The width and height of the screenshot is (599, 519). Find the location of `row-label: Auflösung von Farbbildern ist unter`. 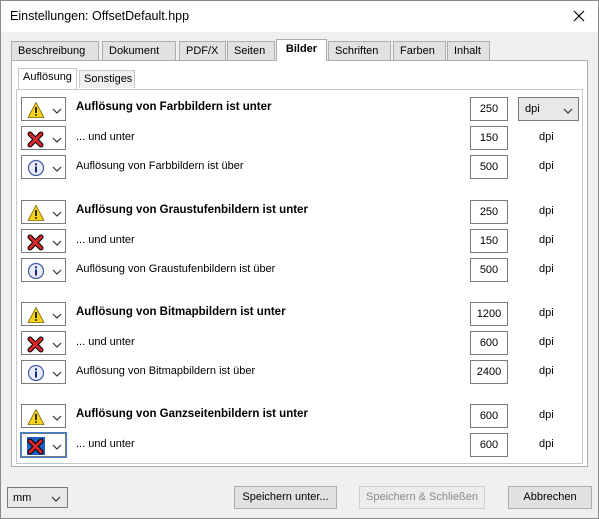

row-label: Auflösung von Farbbildern ist unter is located at coordinates (174, 107).